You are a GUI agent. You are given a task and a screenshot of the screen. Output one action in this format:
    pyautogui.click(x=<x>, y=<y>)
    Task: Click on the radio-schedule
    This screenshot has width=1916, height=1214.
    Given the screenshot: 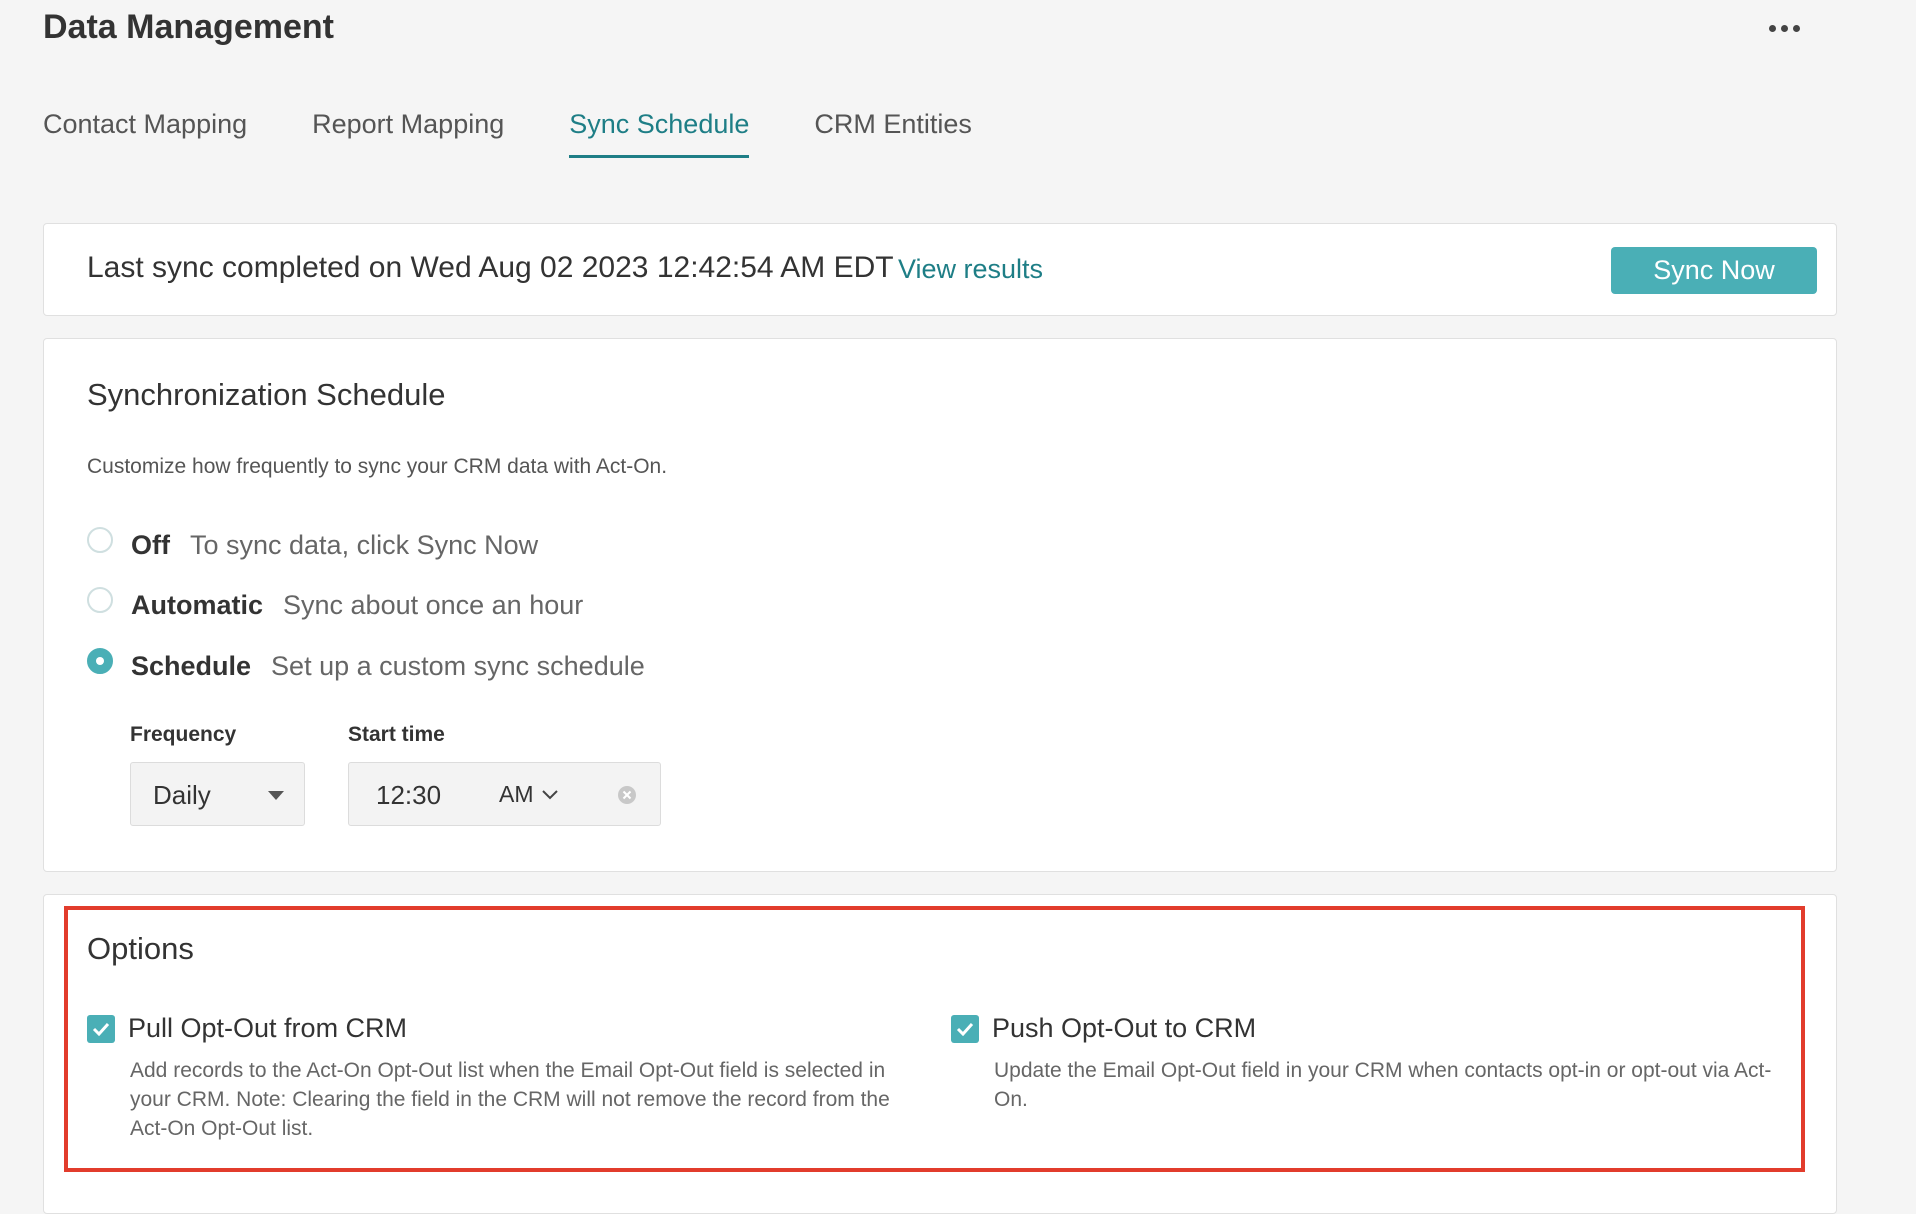 What is the action you would take?
    pyautogui.click(x=100, y=661)
    